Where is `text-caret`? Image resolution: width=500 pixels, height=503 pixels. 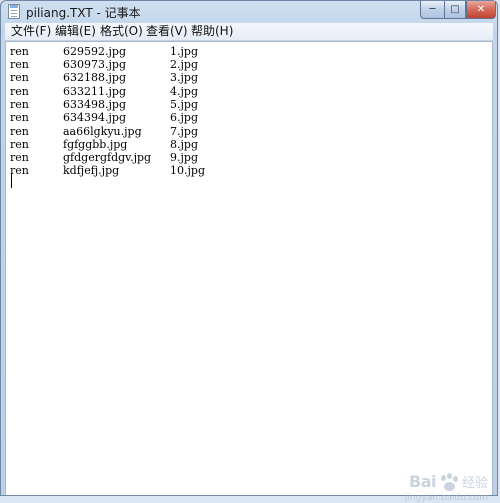
text-caret is located at coordinates (11, 181).